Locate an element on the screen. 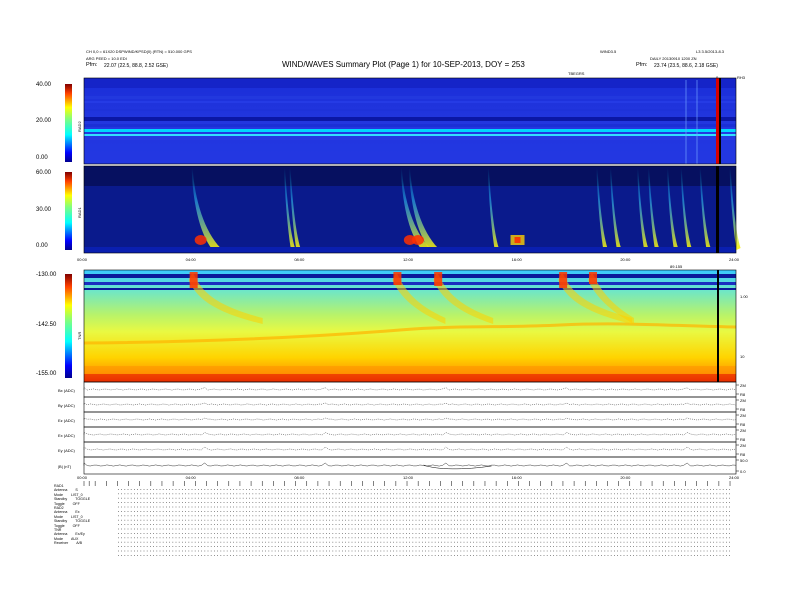 The image size is (792, 612). tnr-ytick-mid: -142.50 is located at coordinates (46, 325).